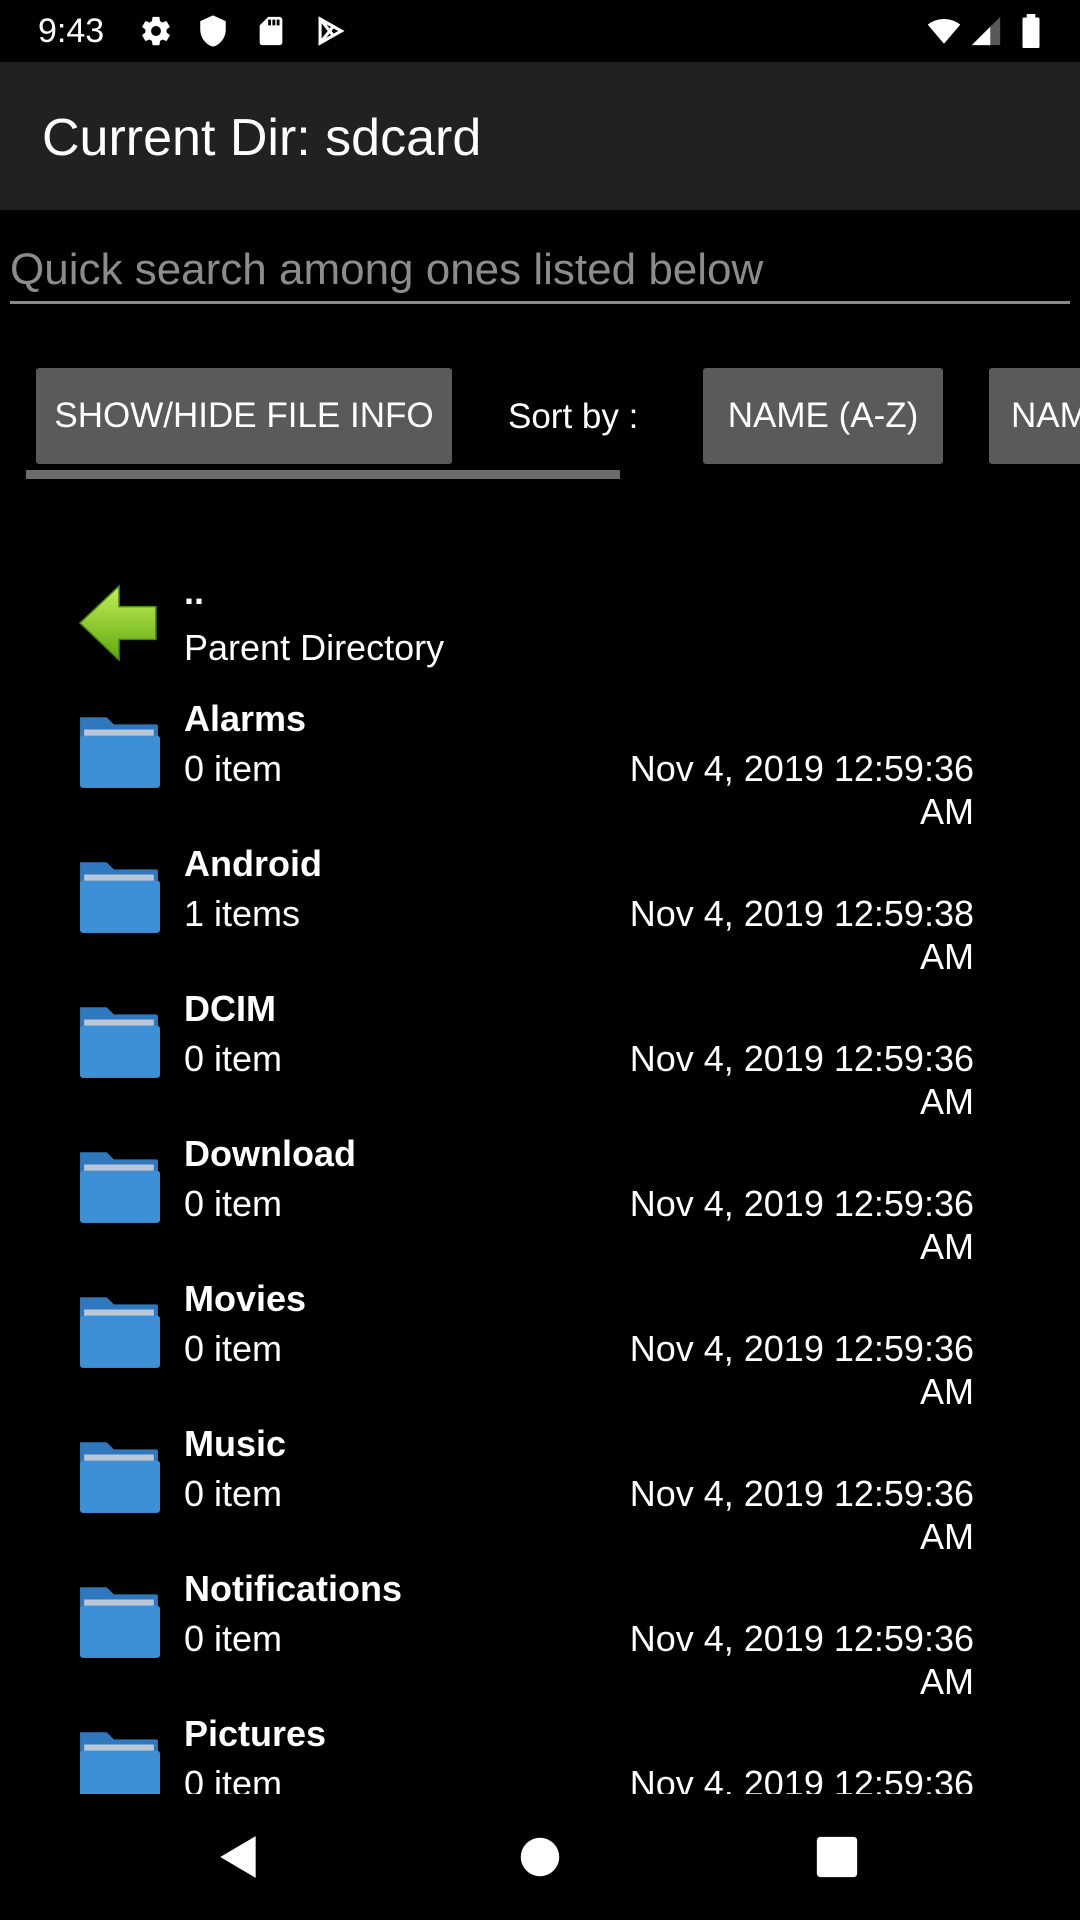 The image size is (1080, 1920). I want to click on folder-name: Download, so click(270, 1153).